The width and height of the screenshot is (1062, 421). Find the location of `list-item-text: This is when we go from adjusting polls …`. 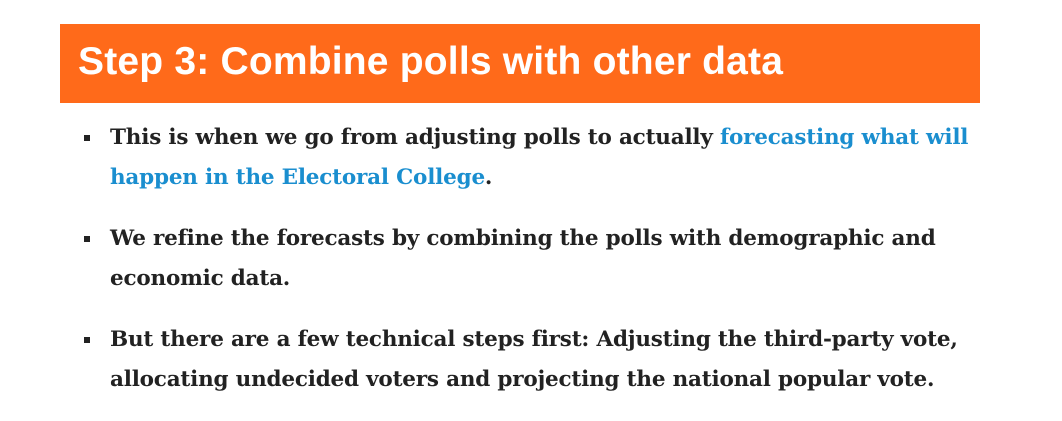

list-item-text: This is when we go from adjusting polls … is located at coordinates (415, 137).